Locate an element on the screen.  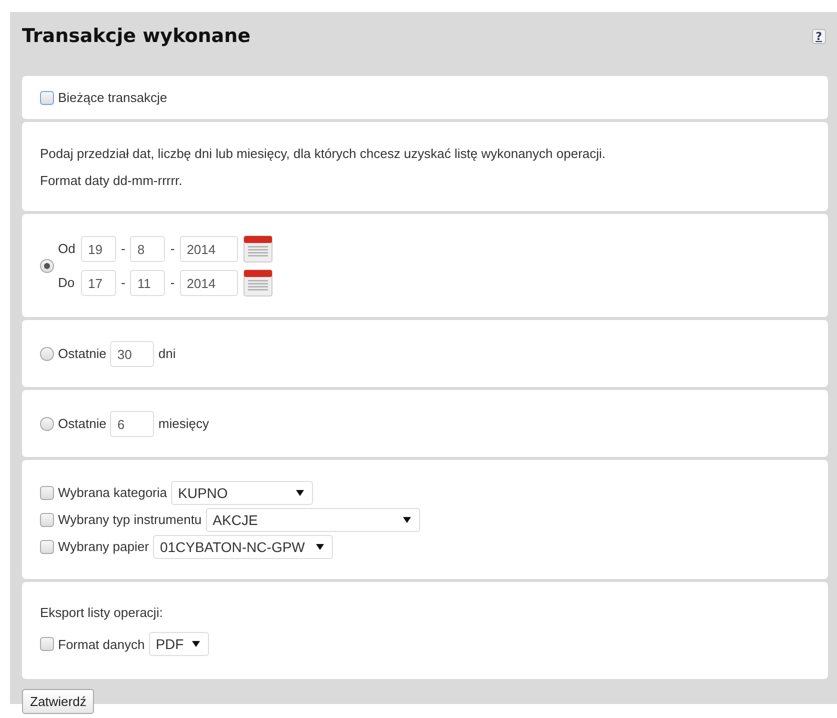
format-label: Format danych is located at coordinates (101, 644).